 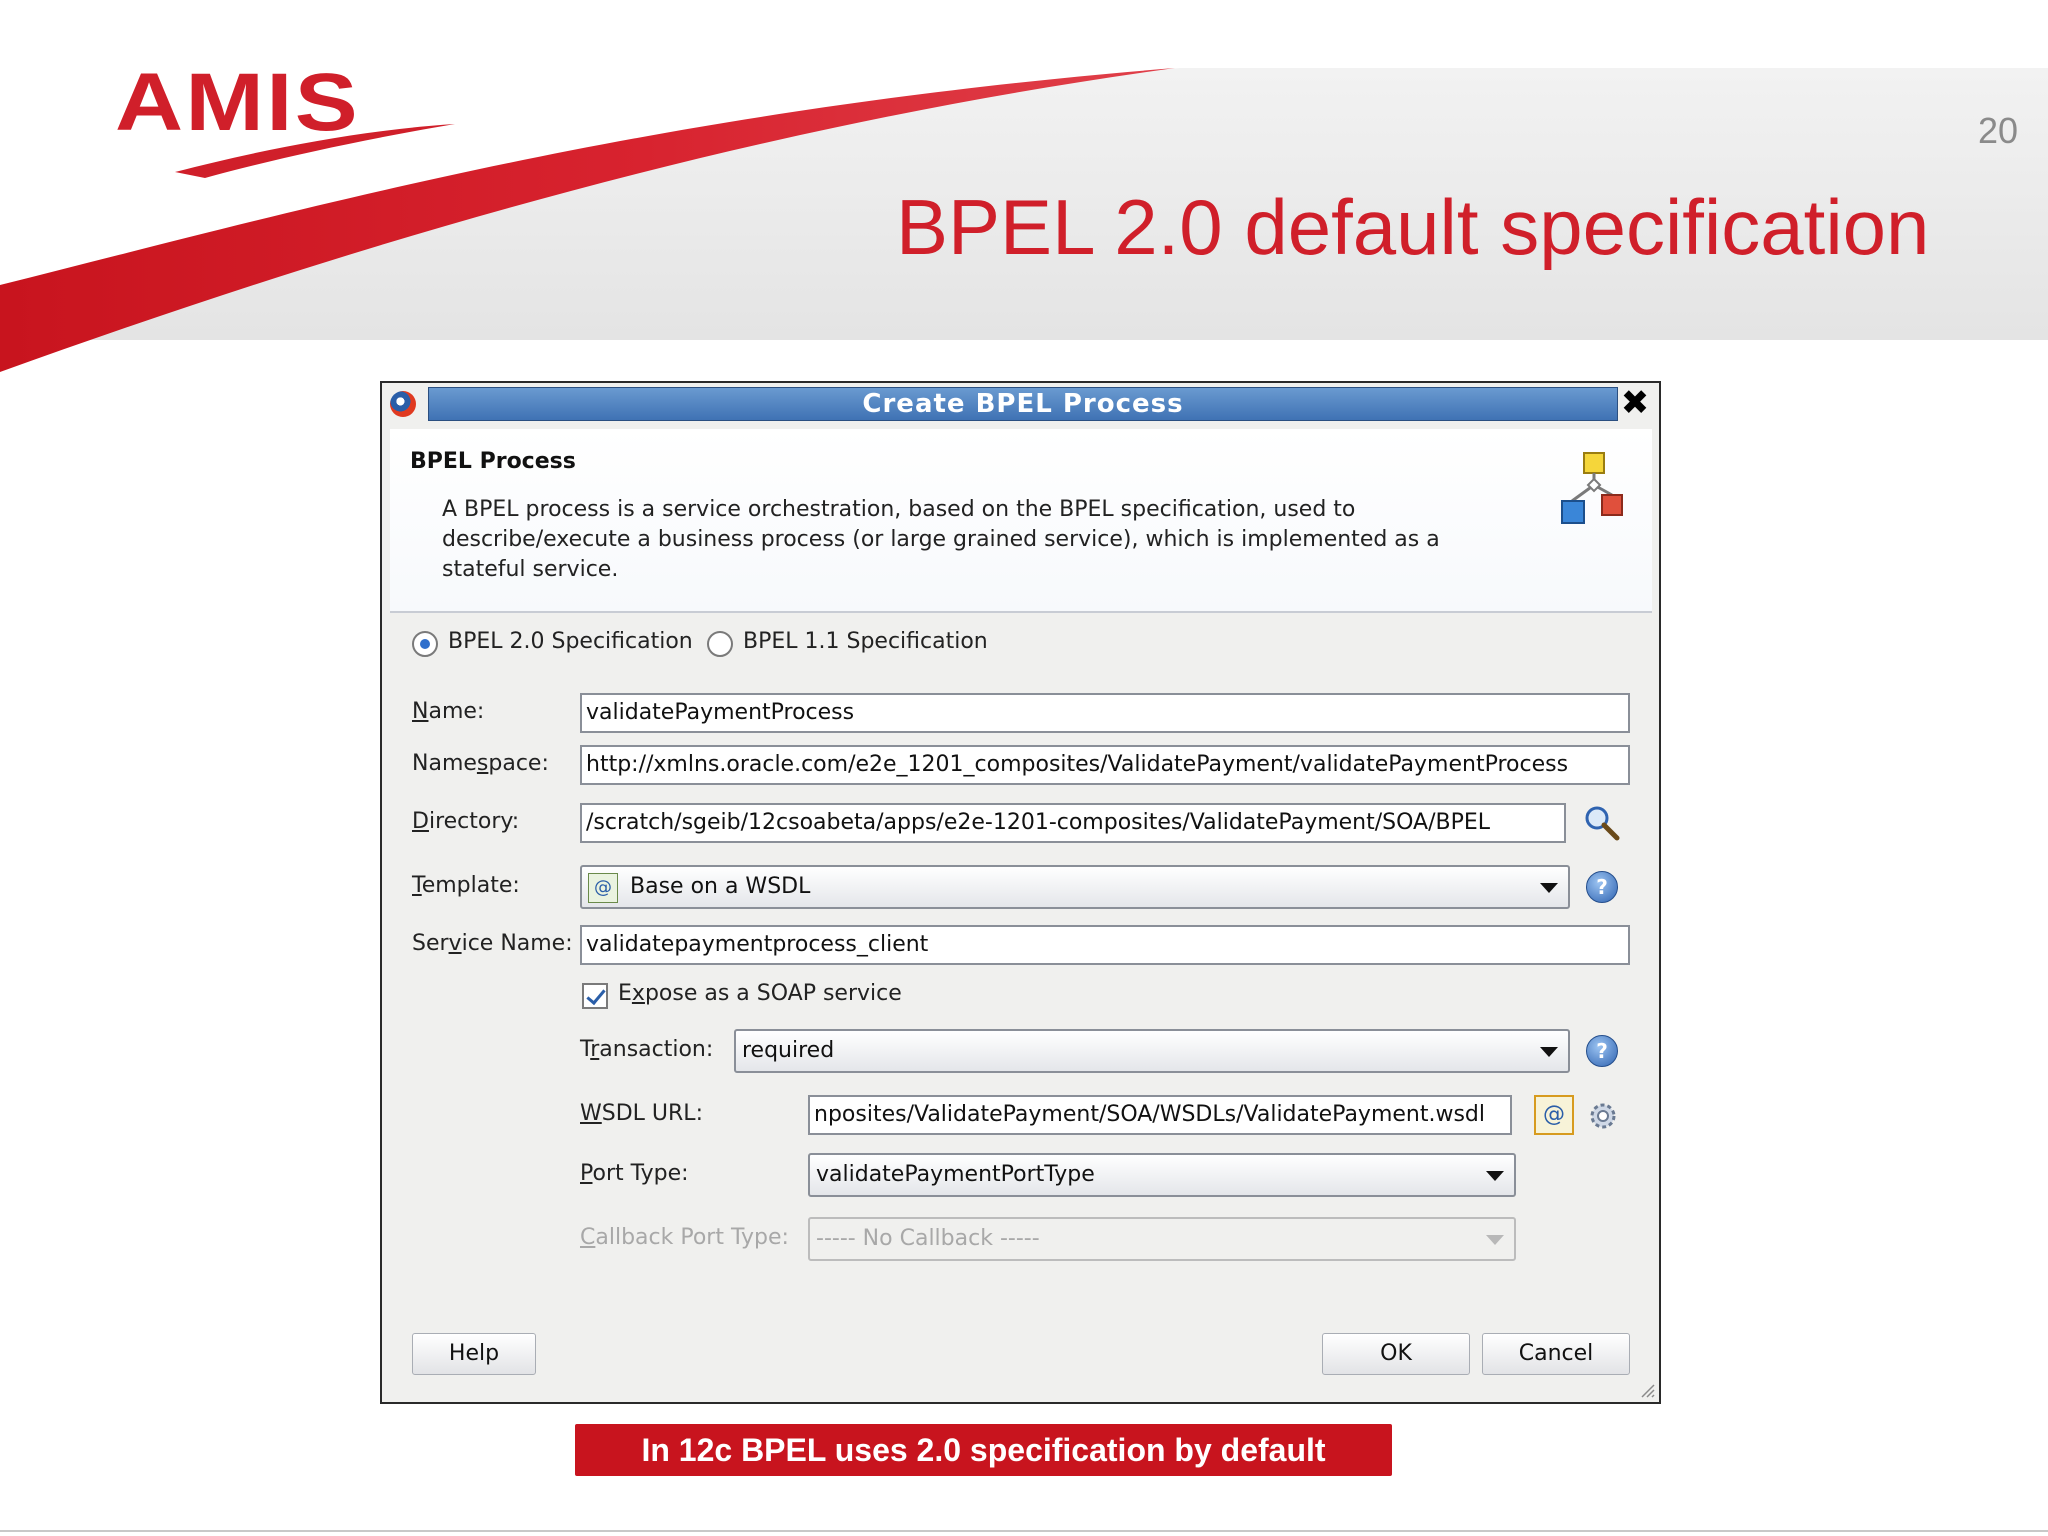 I want to click on directory-label: Directory:, so click(x=466, y=821).